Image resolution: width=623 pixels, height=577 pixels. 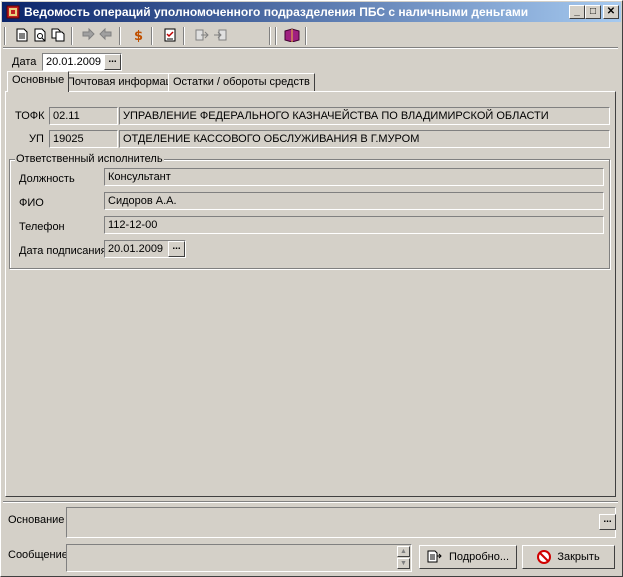 I want to click on details-icon, so click(x=434, y=556).